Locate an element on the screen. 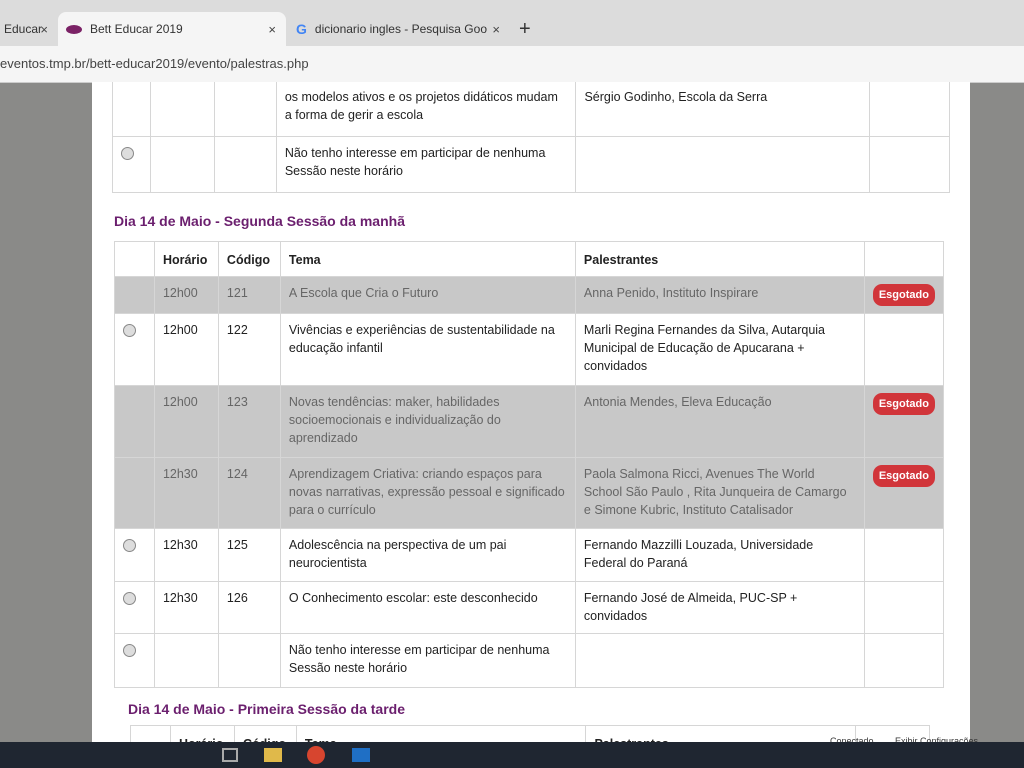 The height and width of the screenshot is (768, 1024). chrome-icon is located at coordinates (316, 755).